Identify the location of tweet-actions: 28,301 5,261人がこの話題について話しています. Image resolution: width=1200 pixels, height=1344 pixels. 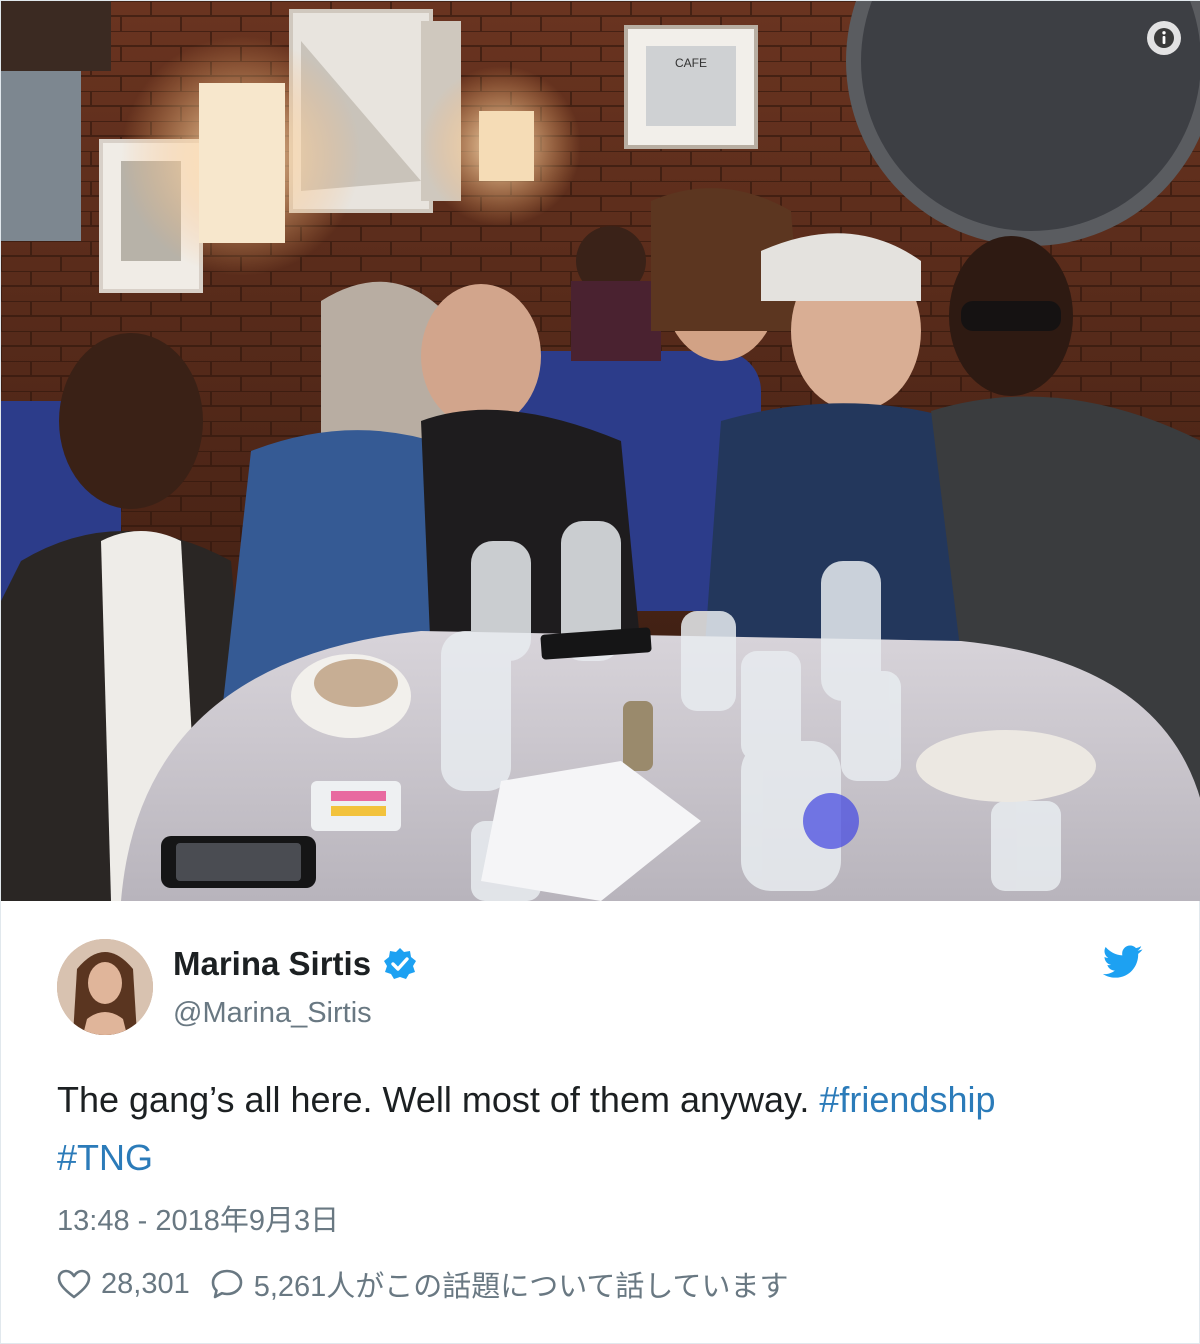
(423, 1284).